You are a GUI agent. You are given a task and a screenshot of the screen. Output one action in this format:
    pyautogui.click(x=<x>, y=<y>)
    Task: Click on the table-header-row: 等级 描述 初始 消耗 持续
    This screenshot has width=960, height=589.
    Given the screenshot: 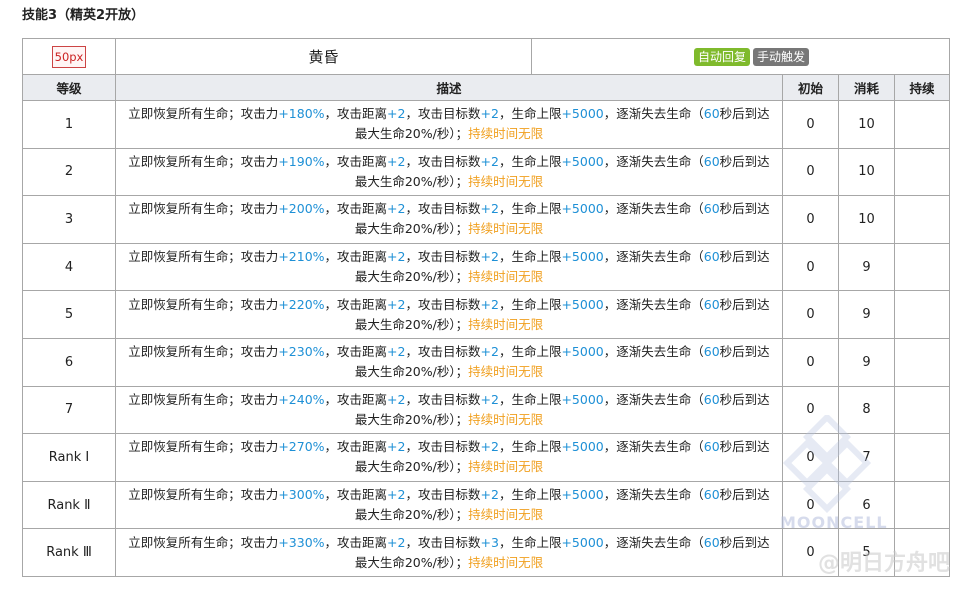 What is the action you would take?
    pyautogui.click(x=486, y=87)
    